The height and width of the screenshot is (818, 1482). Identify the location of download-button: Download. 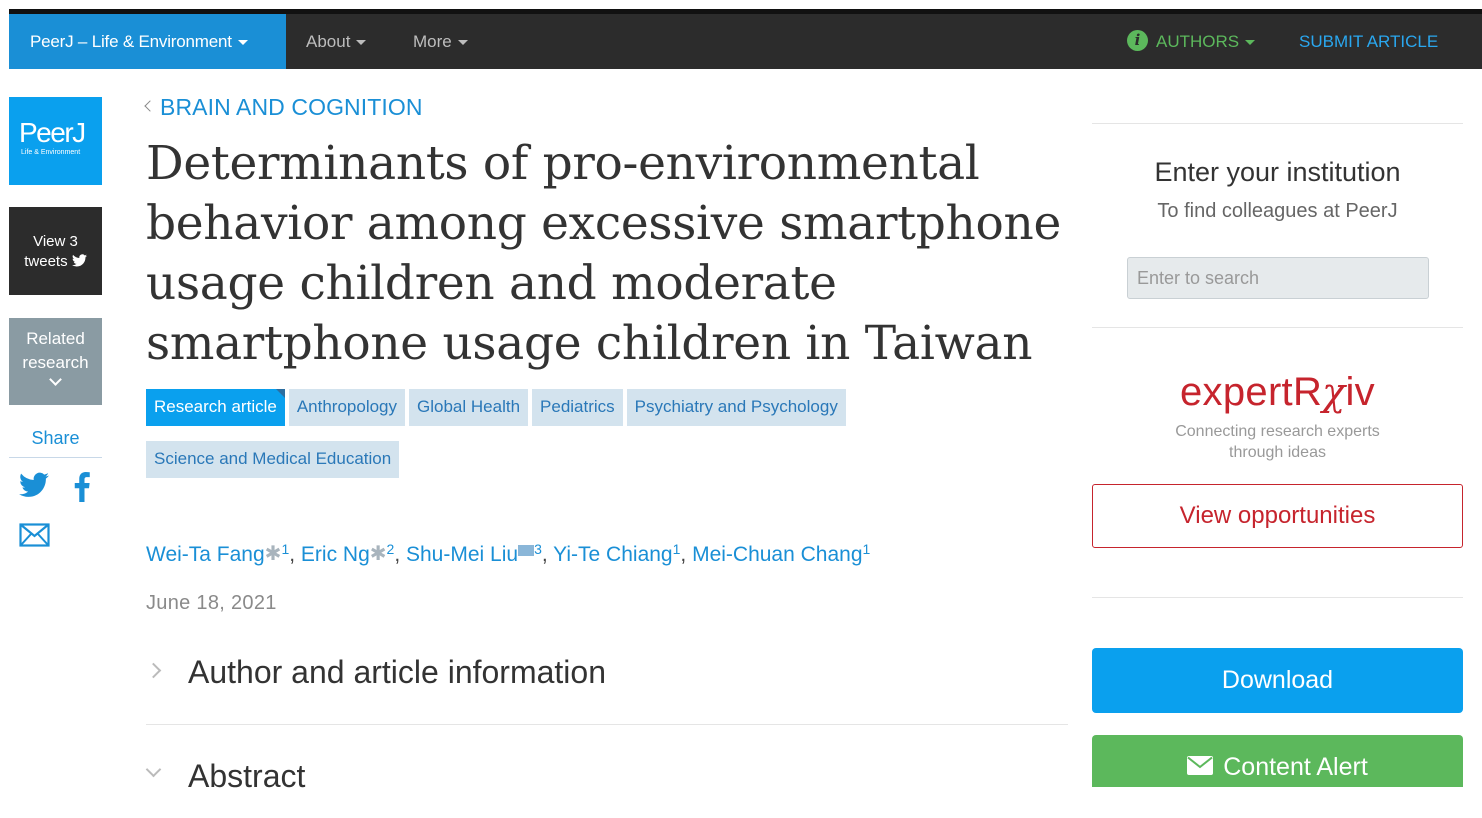
(1277, 680).